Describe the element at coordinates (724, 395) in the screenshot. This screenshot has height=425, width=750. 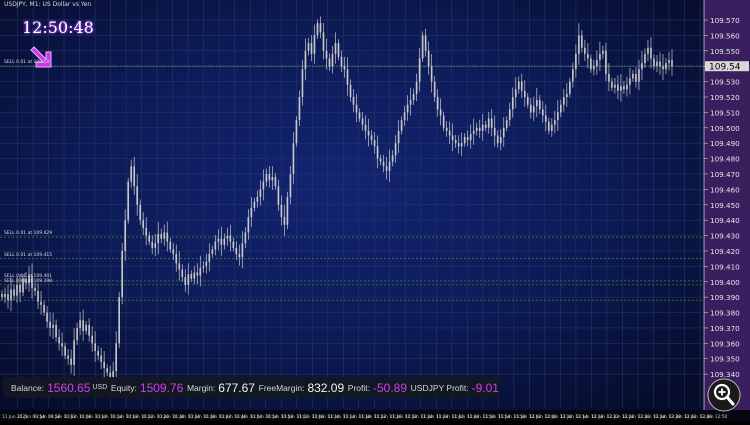
I see `magnifier-plus-icon` at that location.